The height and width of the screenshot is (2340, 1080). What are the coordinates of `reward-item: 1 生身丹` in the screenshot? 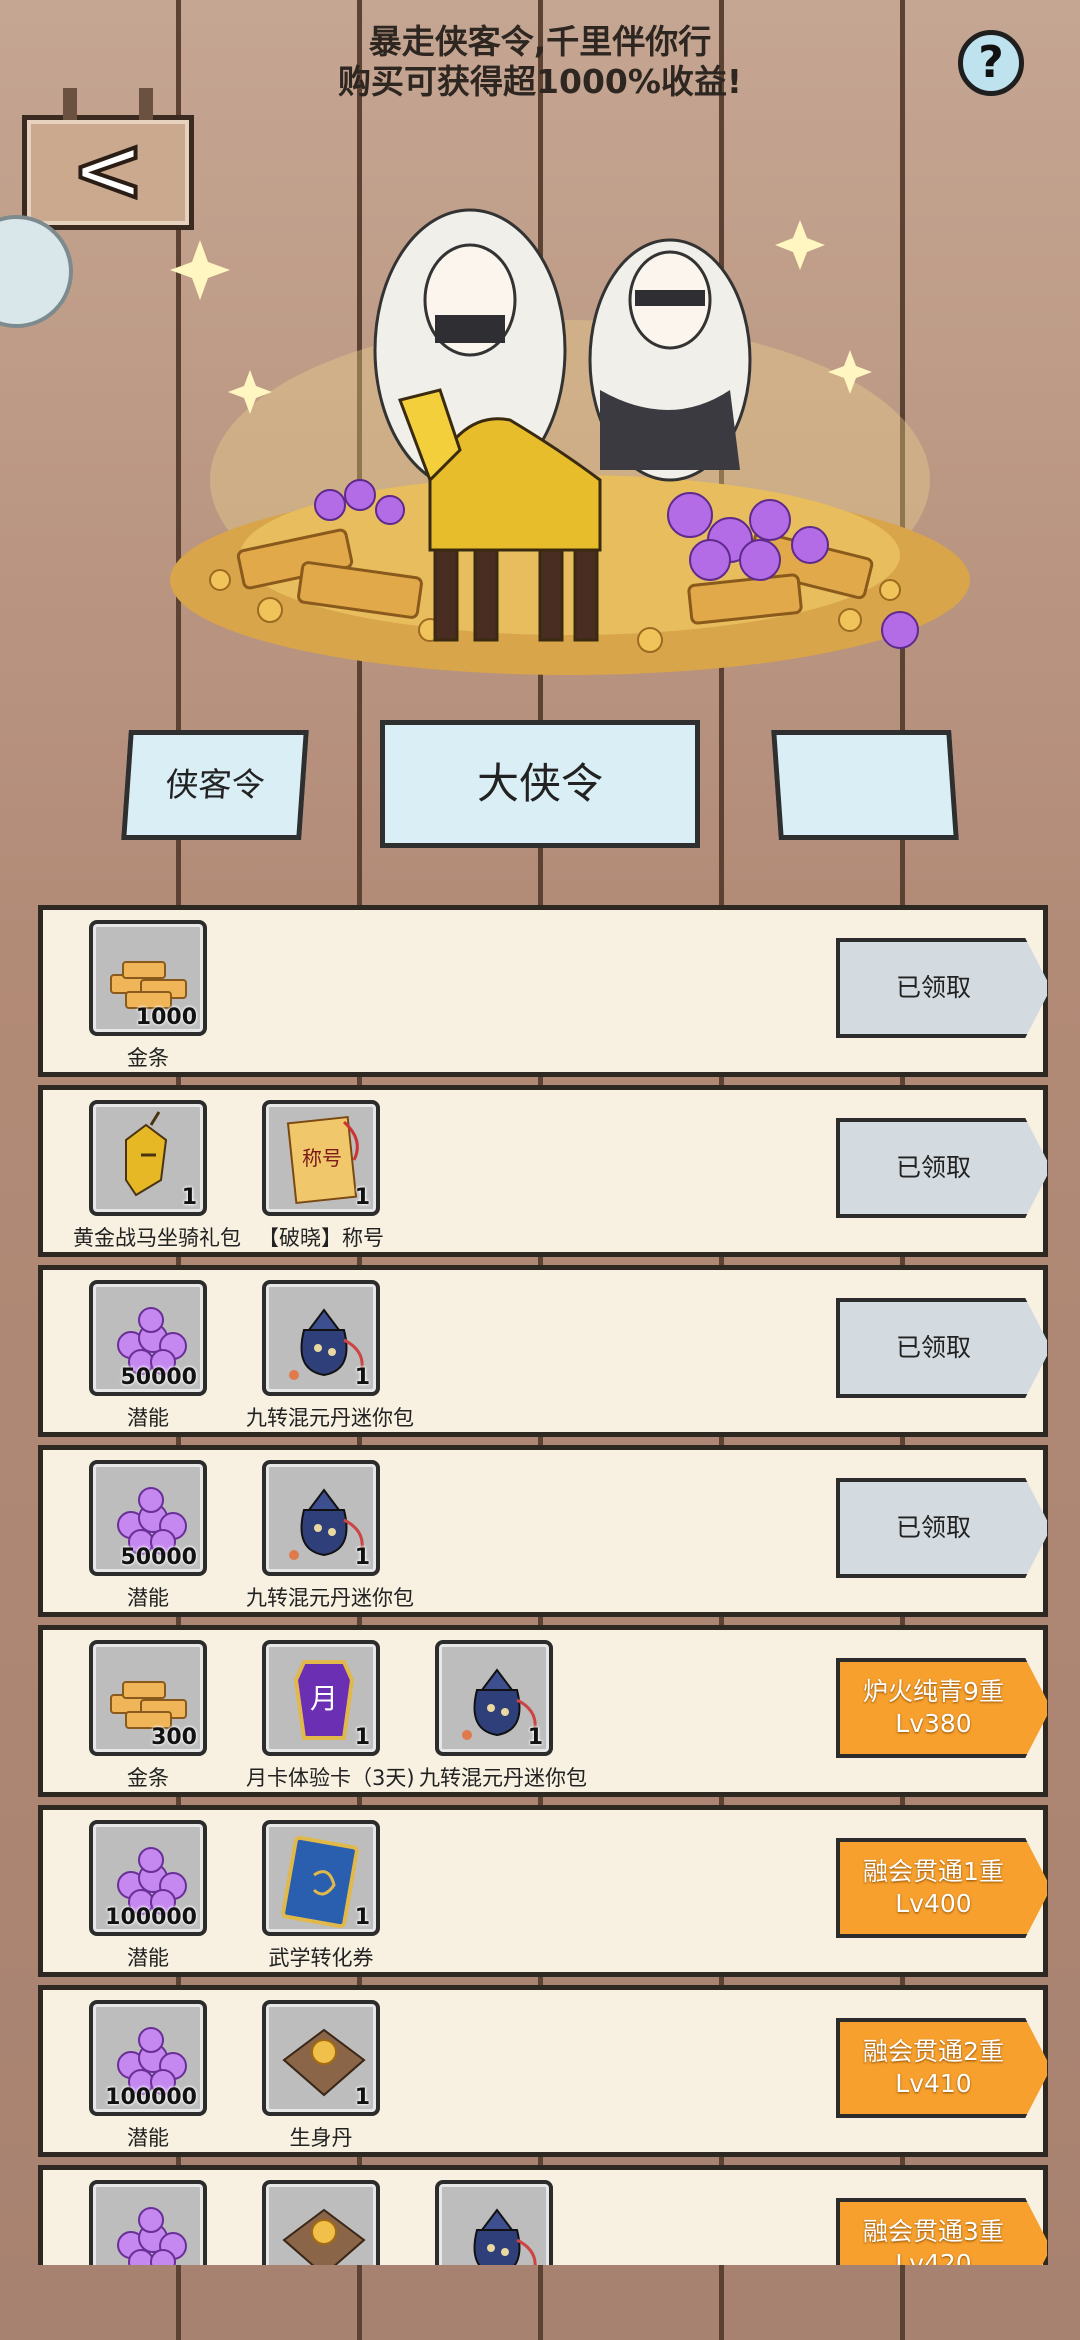 It's located at (321, 2076).